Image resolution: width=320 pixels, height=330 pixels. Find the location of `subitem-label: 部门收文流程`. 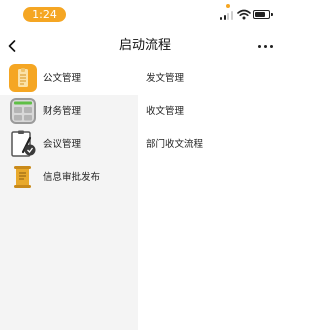

subitem-label: 部门收文流程 is located at coordinates (175, 144).